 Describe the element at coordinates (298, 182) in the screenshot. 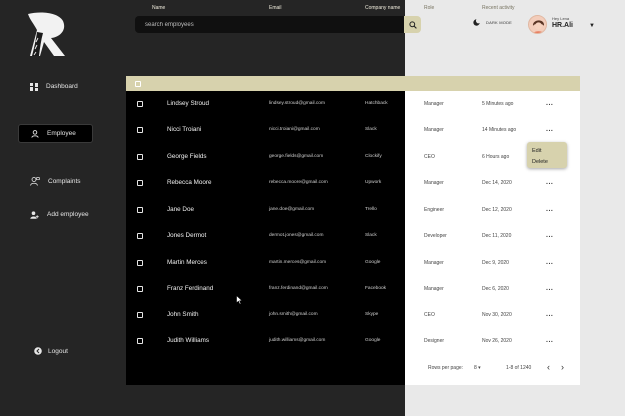

I see `cell-email: rebecca.moore@gmail.com` at that location.